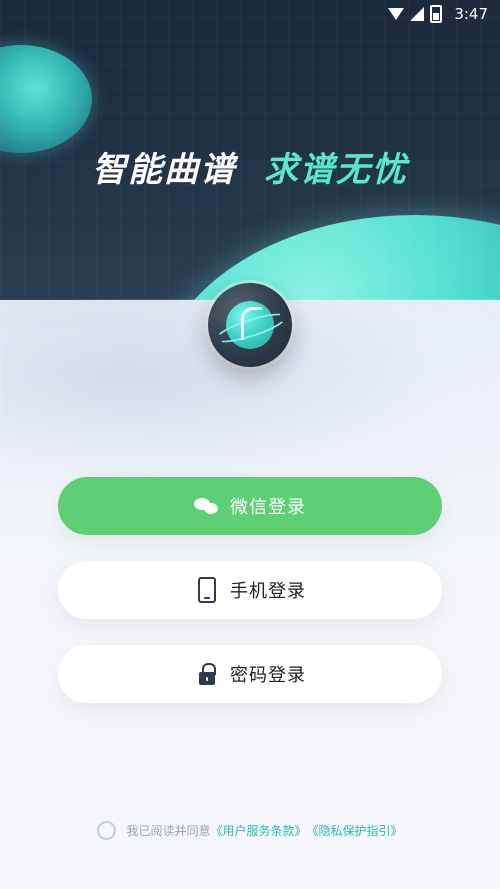 This screenshot has height=889, width=500. I want to click on phone-login-label: 手机登录, so click(268, 591).